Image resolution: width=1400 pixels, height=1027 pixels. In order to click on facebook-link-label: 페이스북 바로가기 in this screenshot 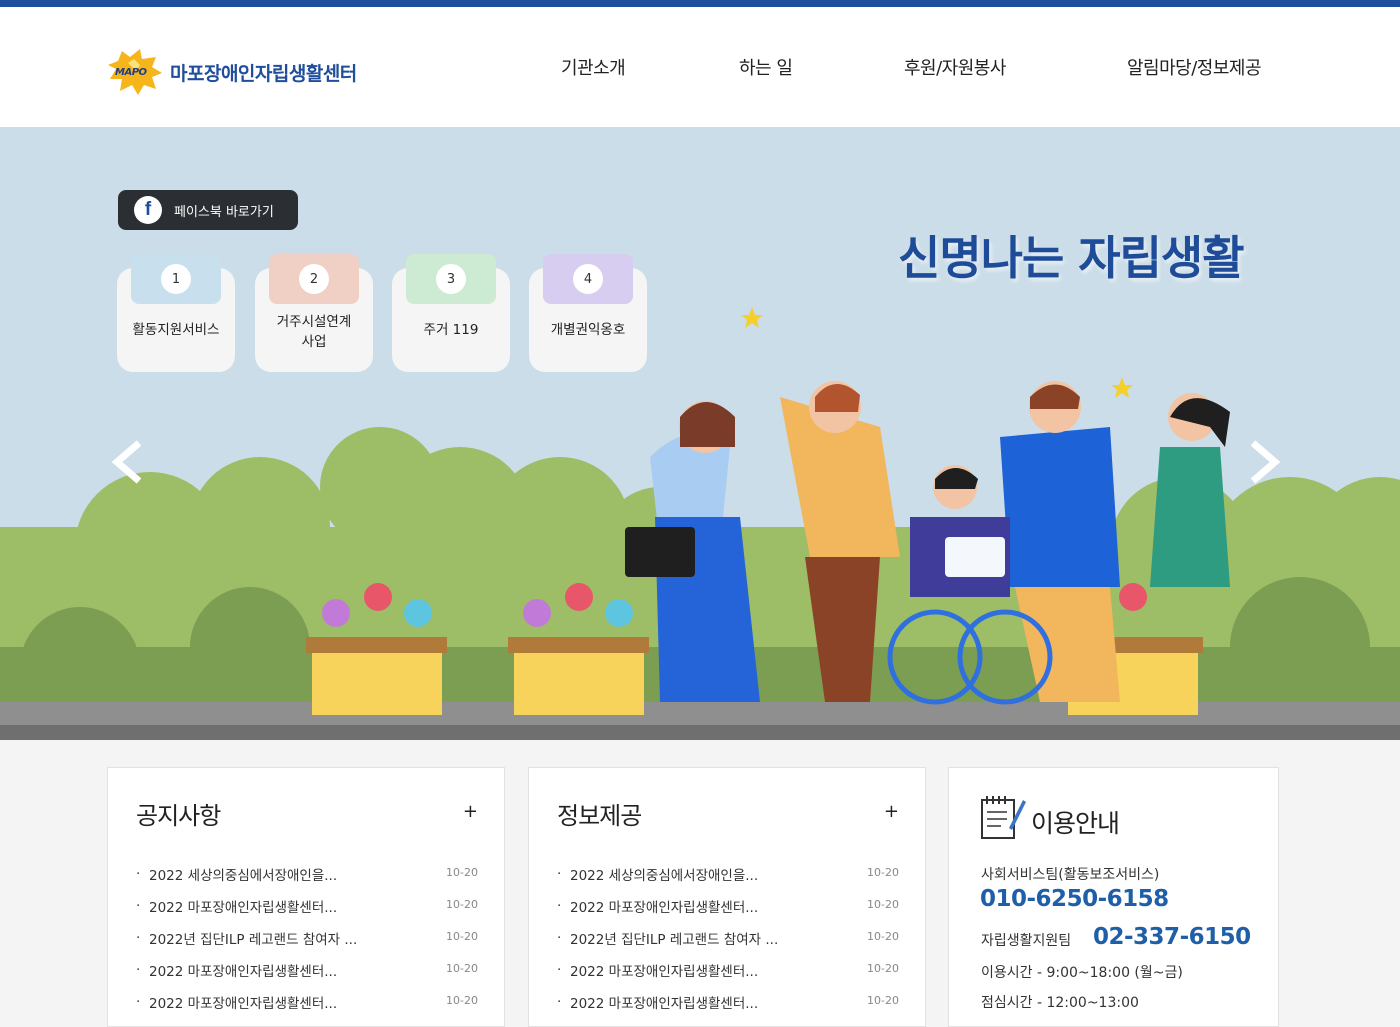, I will do `click(224, 212)`.